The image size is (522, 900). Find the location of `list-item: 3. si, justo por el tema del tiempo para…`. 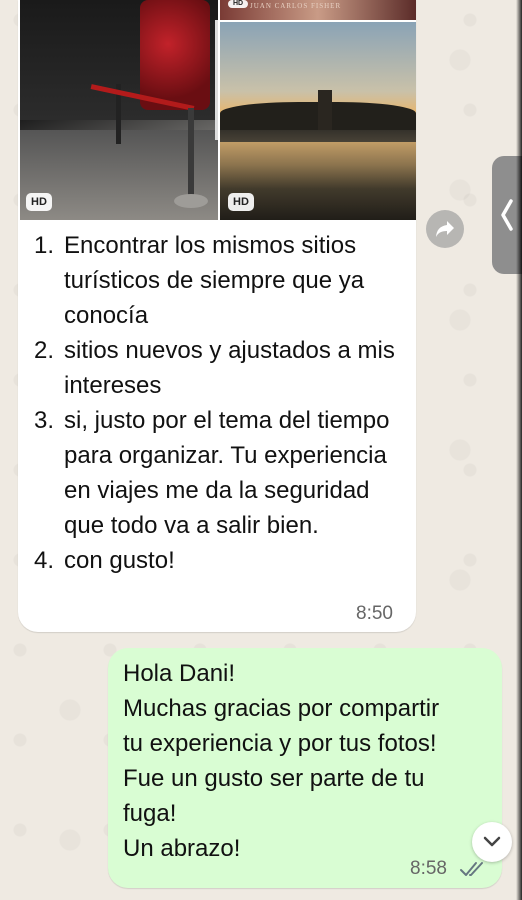

list-item: 3. si, justo por el tema del tiempo para… is located at coordinates (219, 473).